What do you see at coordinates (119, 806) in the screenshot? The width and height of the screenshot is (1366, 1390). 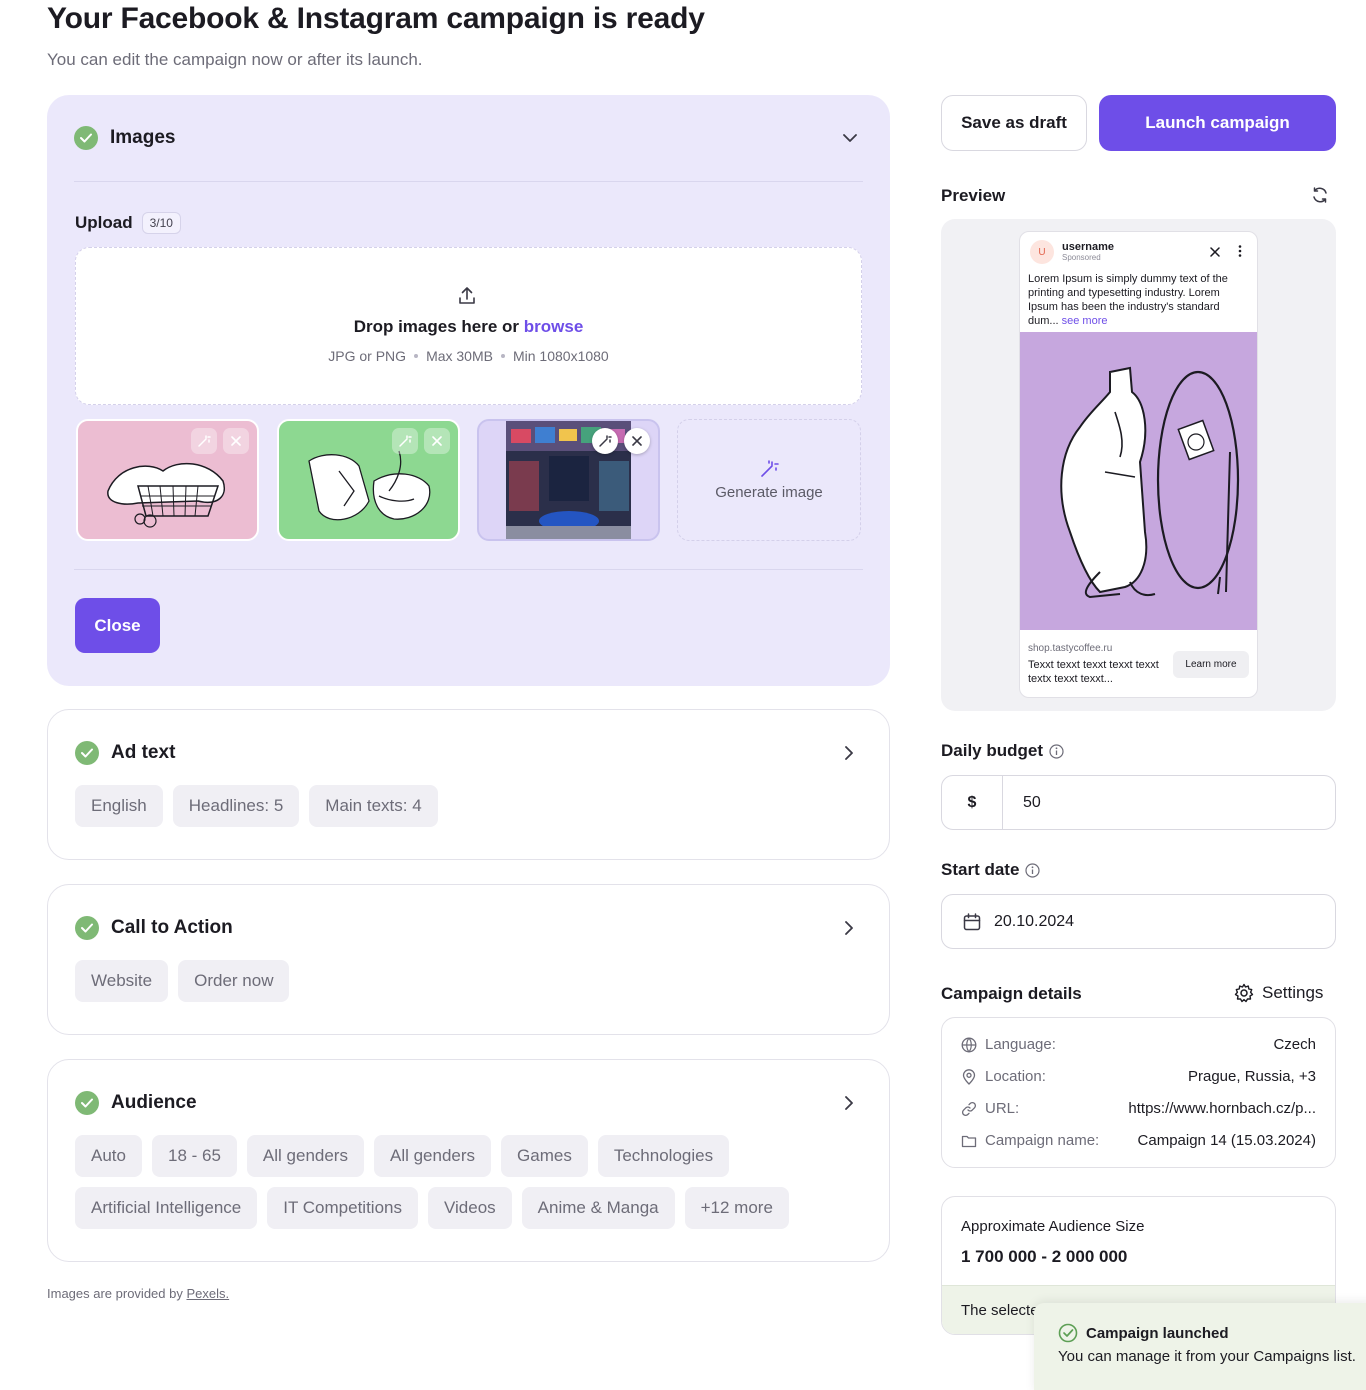 I see `chip: English` at bounding box center [119, 806].